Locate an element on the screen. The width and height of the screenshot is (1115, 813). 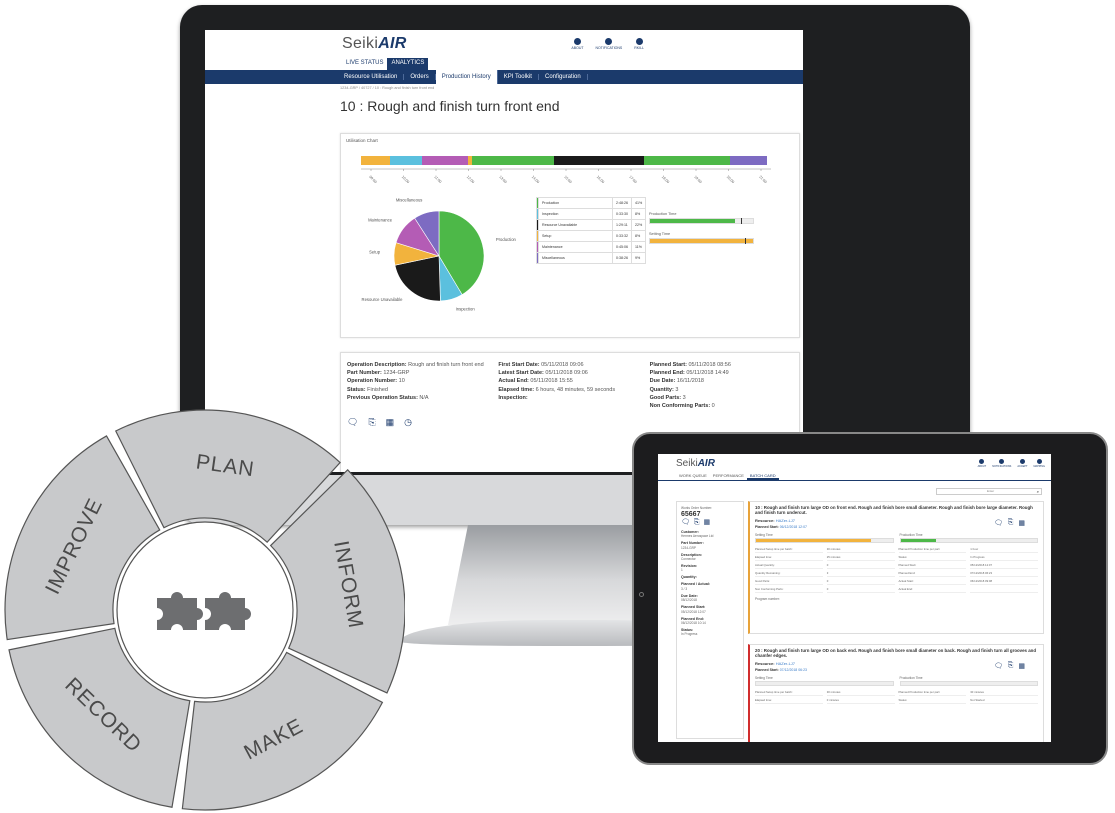
tablet-about-button: ABOUT is located at coordinates (982, 463).